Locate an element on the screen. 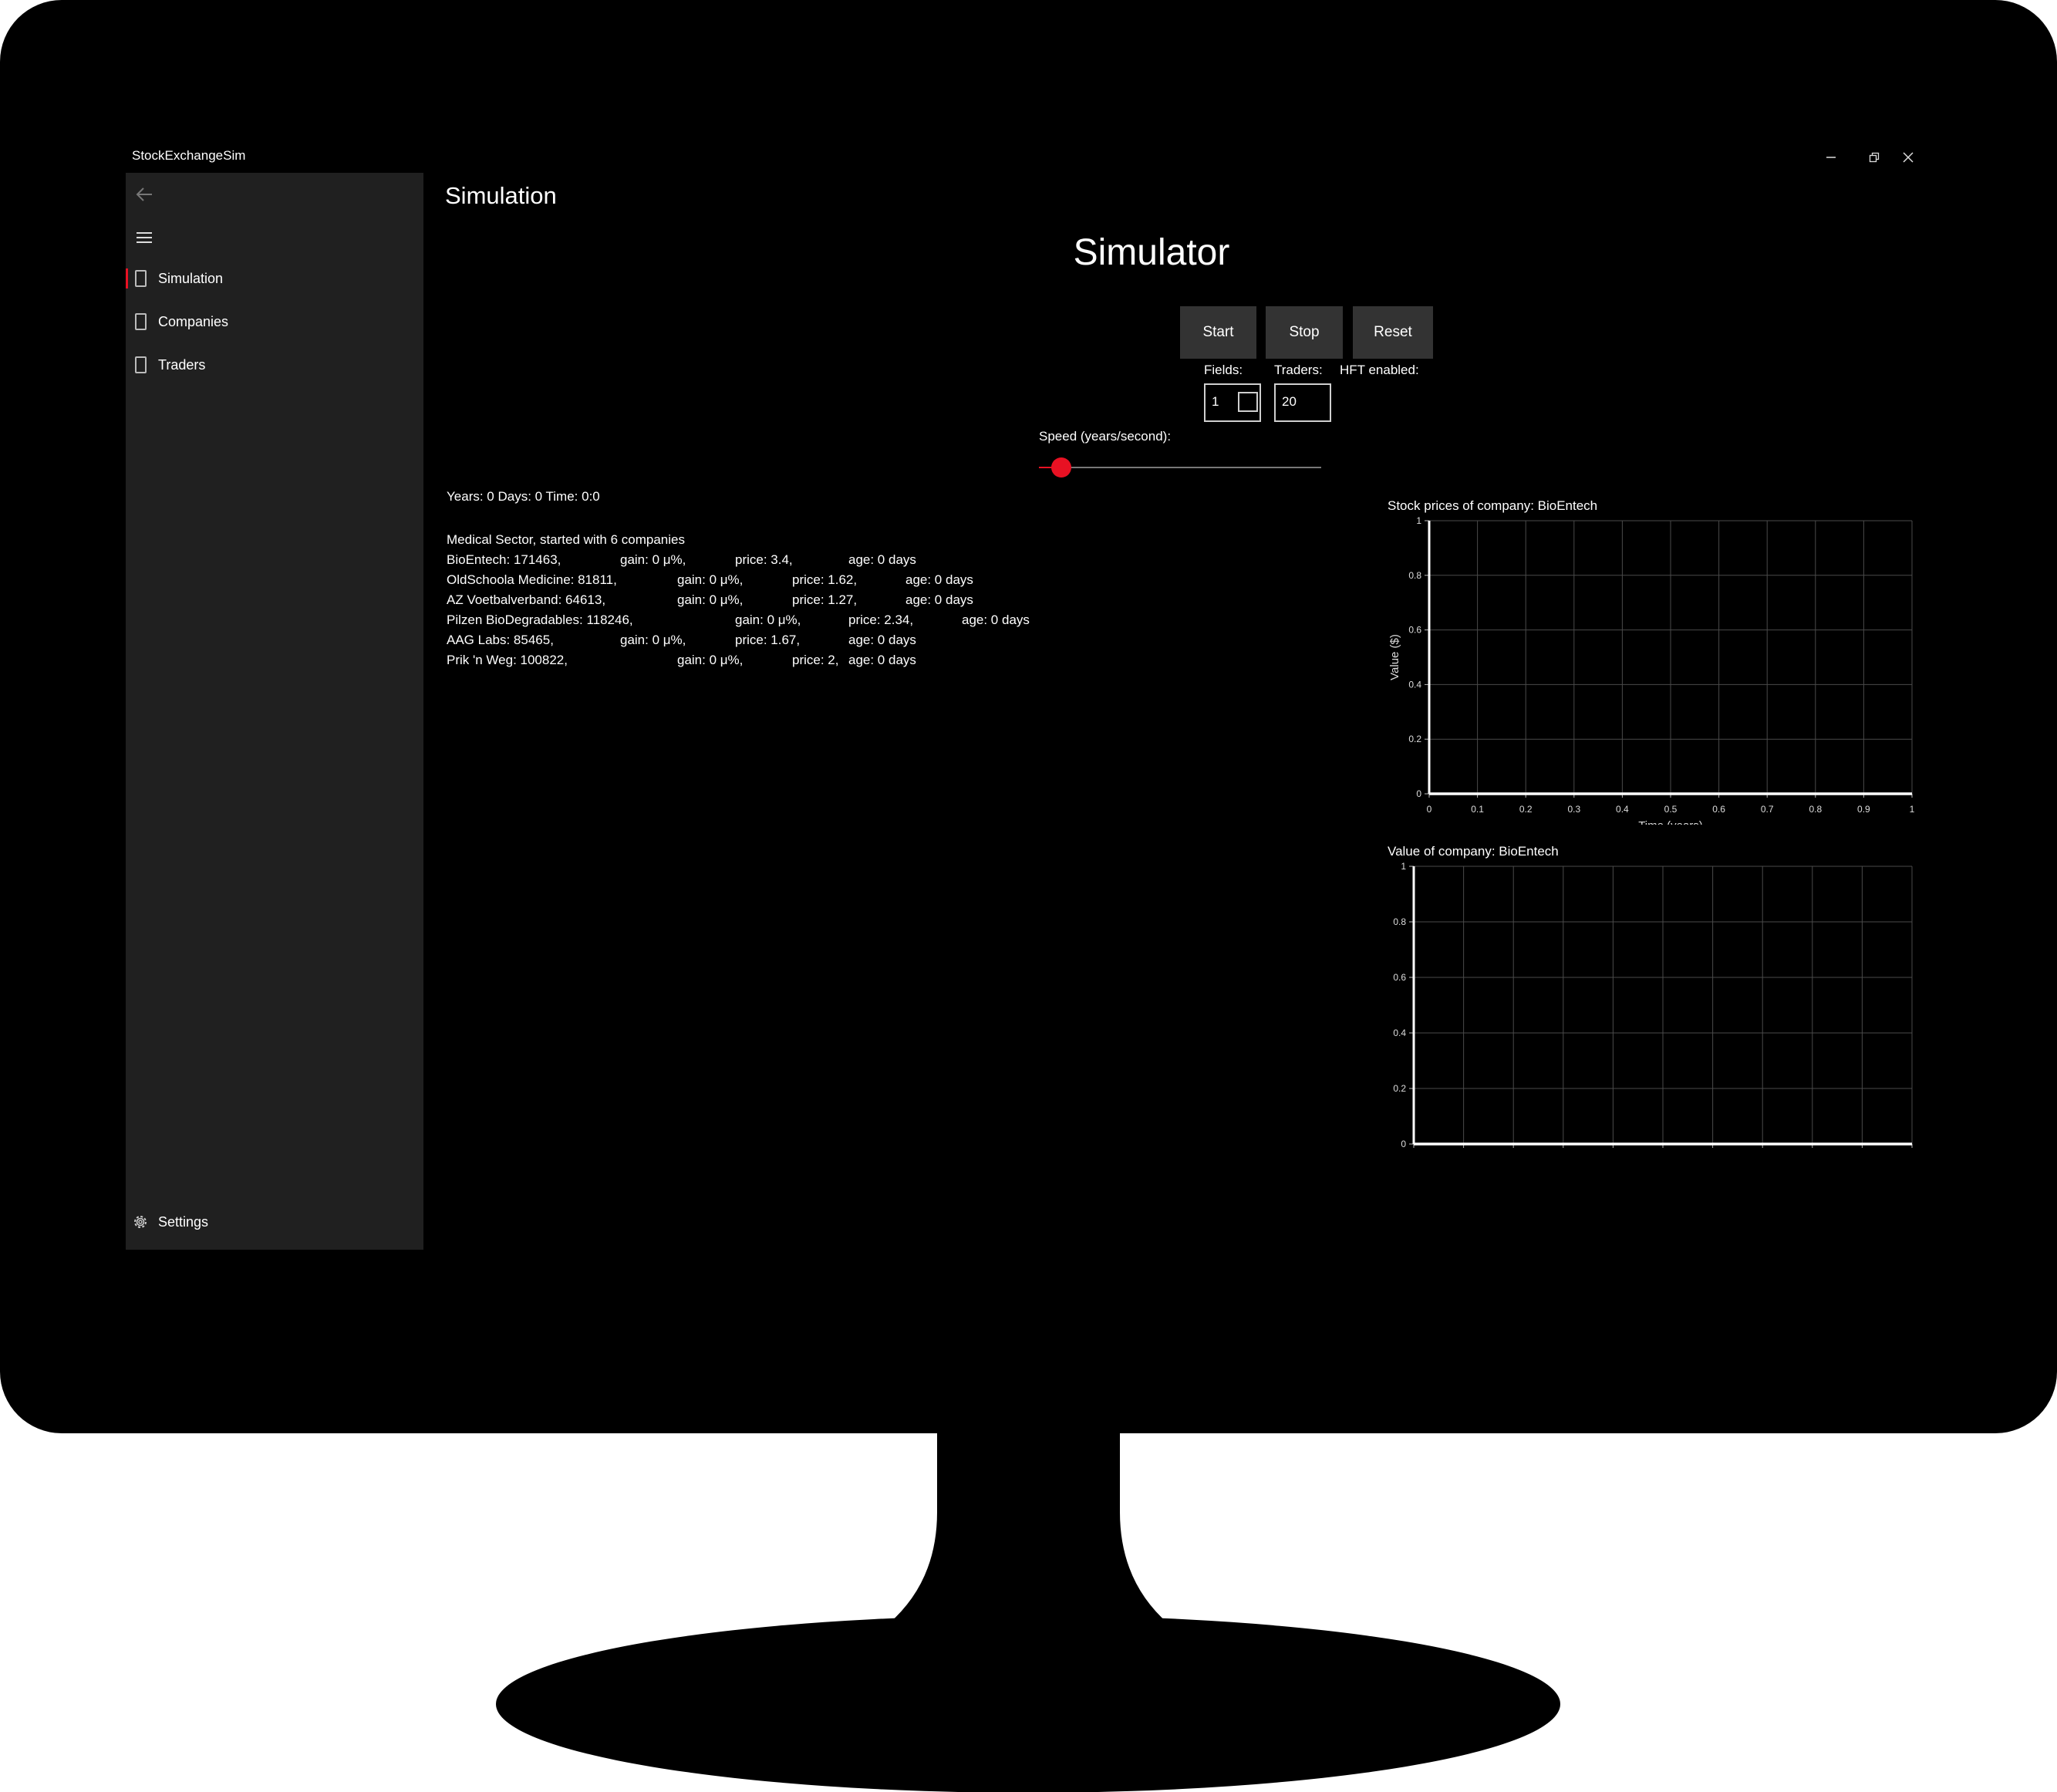 This screenshot has width=2057, height=1792. simulator-heading: Simulator is located at coordinates (1151, 252).